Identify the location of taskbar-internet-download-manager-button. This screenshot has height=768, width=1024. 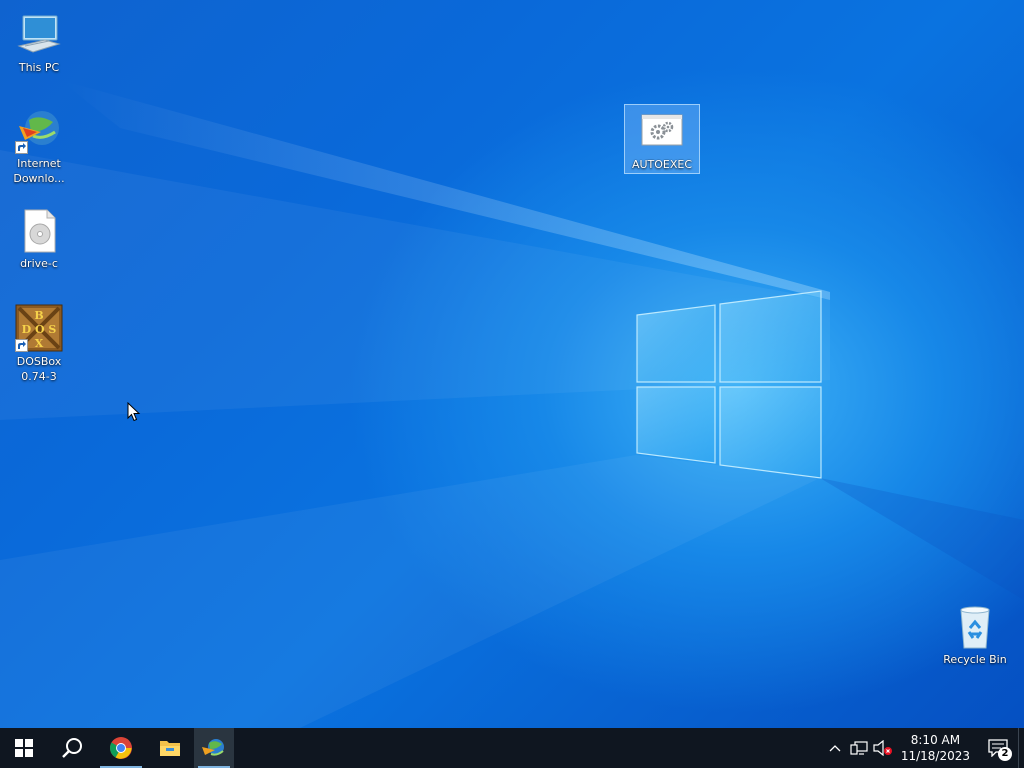
(214, 748).